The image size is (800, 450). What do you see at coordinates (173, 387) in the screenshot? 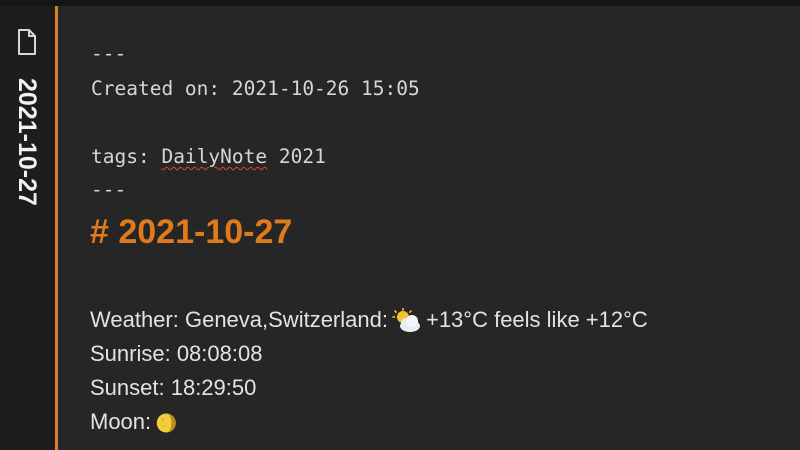
I see `sunset-line: Sunset: 18:29:50` at bounding box center [173, 387].